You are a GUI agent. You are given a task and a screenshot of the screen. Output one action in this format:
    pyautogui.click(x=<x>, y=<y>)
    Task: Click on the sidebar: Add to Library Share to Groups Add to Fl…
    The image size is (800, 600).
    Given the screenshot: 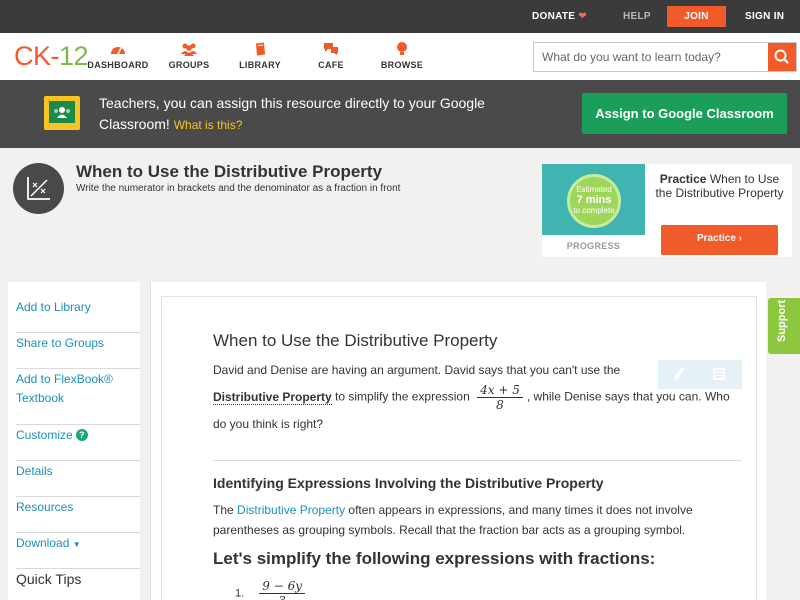 What is the action you would take?
    pyautogui.click(x=74, y=441)
    